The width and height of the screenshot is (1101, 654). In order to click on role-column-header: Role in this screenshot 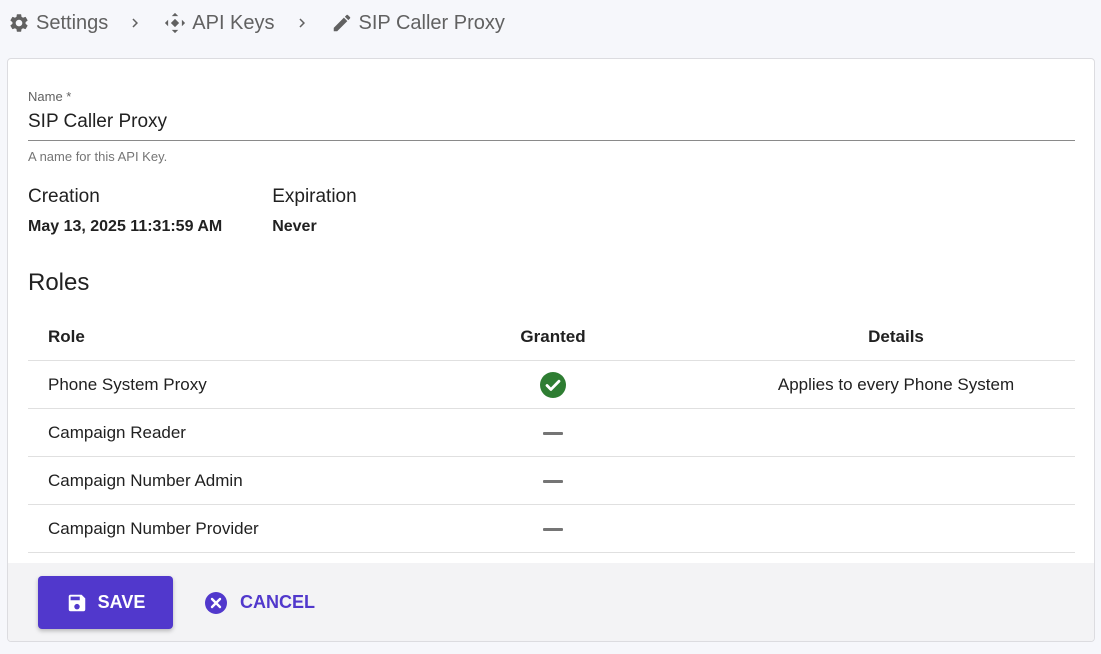, I will do `click(208, 337)`.